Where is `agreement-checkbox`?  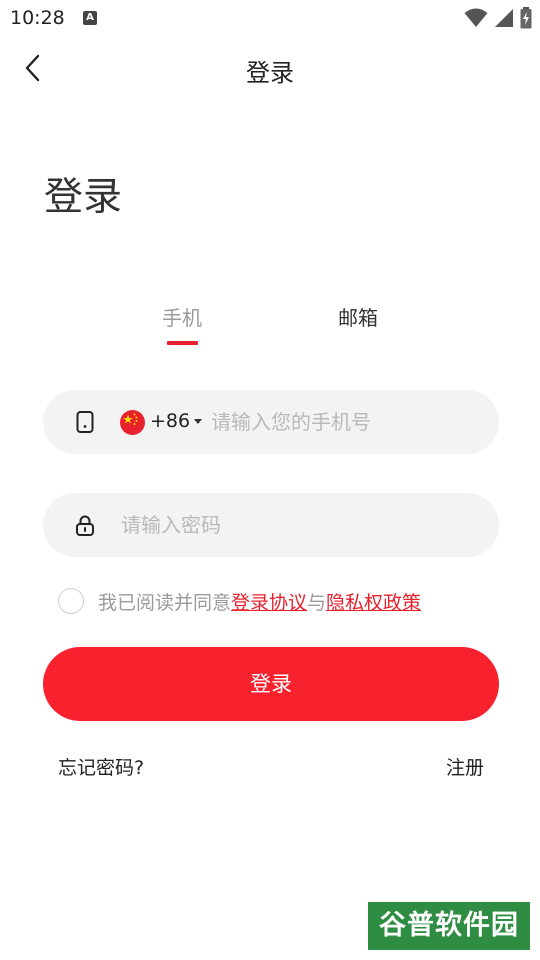 agreement-checkbox is located at coordinates (71, 601).